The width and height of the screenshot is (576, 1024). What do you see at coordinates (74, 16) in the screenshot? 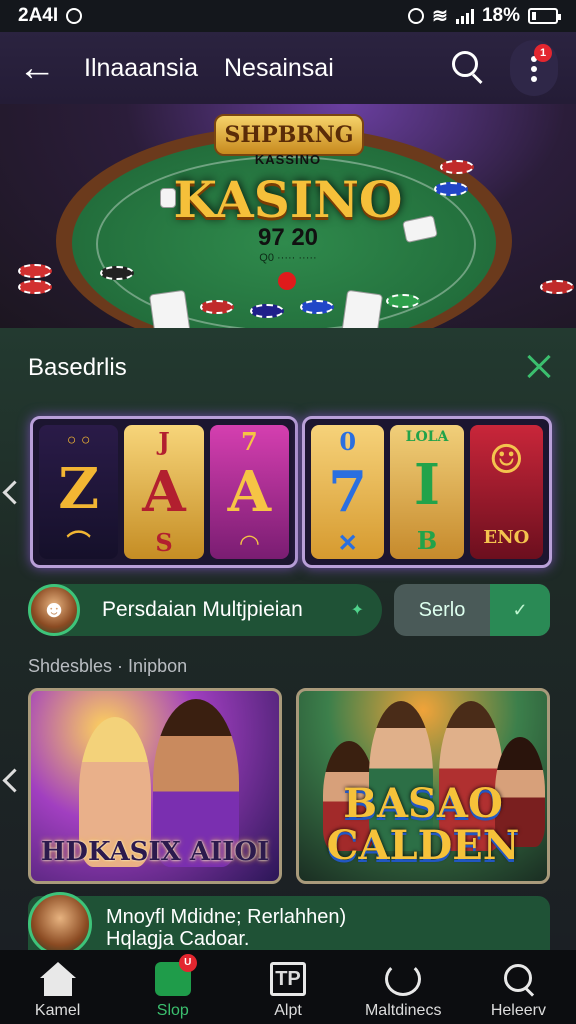
I see `notification-icon` at bounding box center [74, 16].